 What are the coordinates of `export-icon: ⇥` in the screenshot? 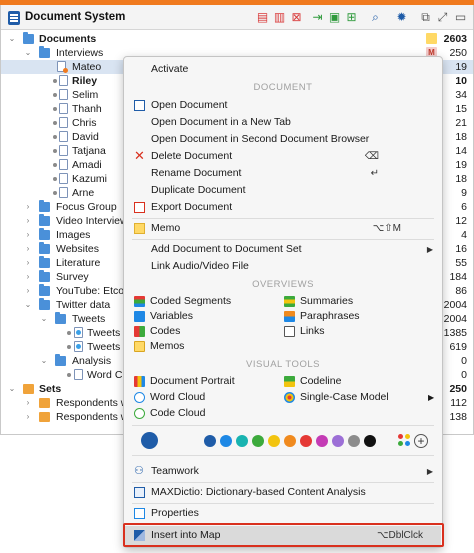 It's located at (317, 17).